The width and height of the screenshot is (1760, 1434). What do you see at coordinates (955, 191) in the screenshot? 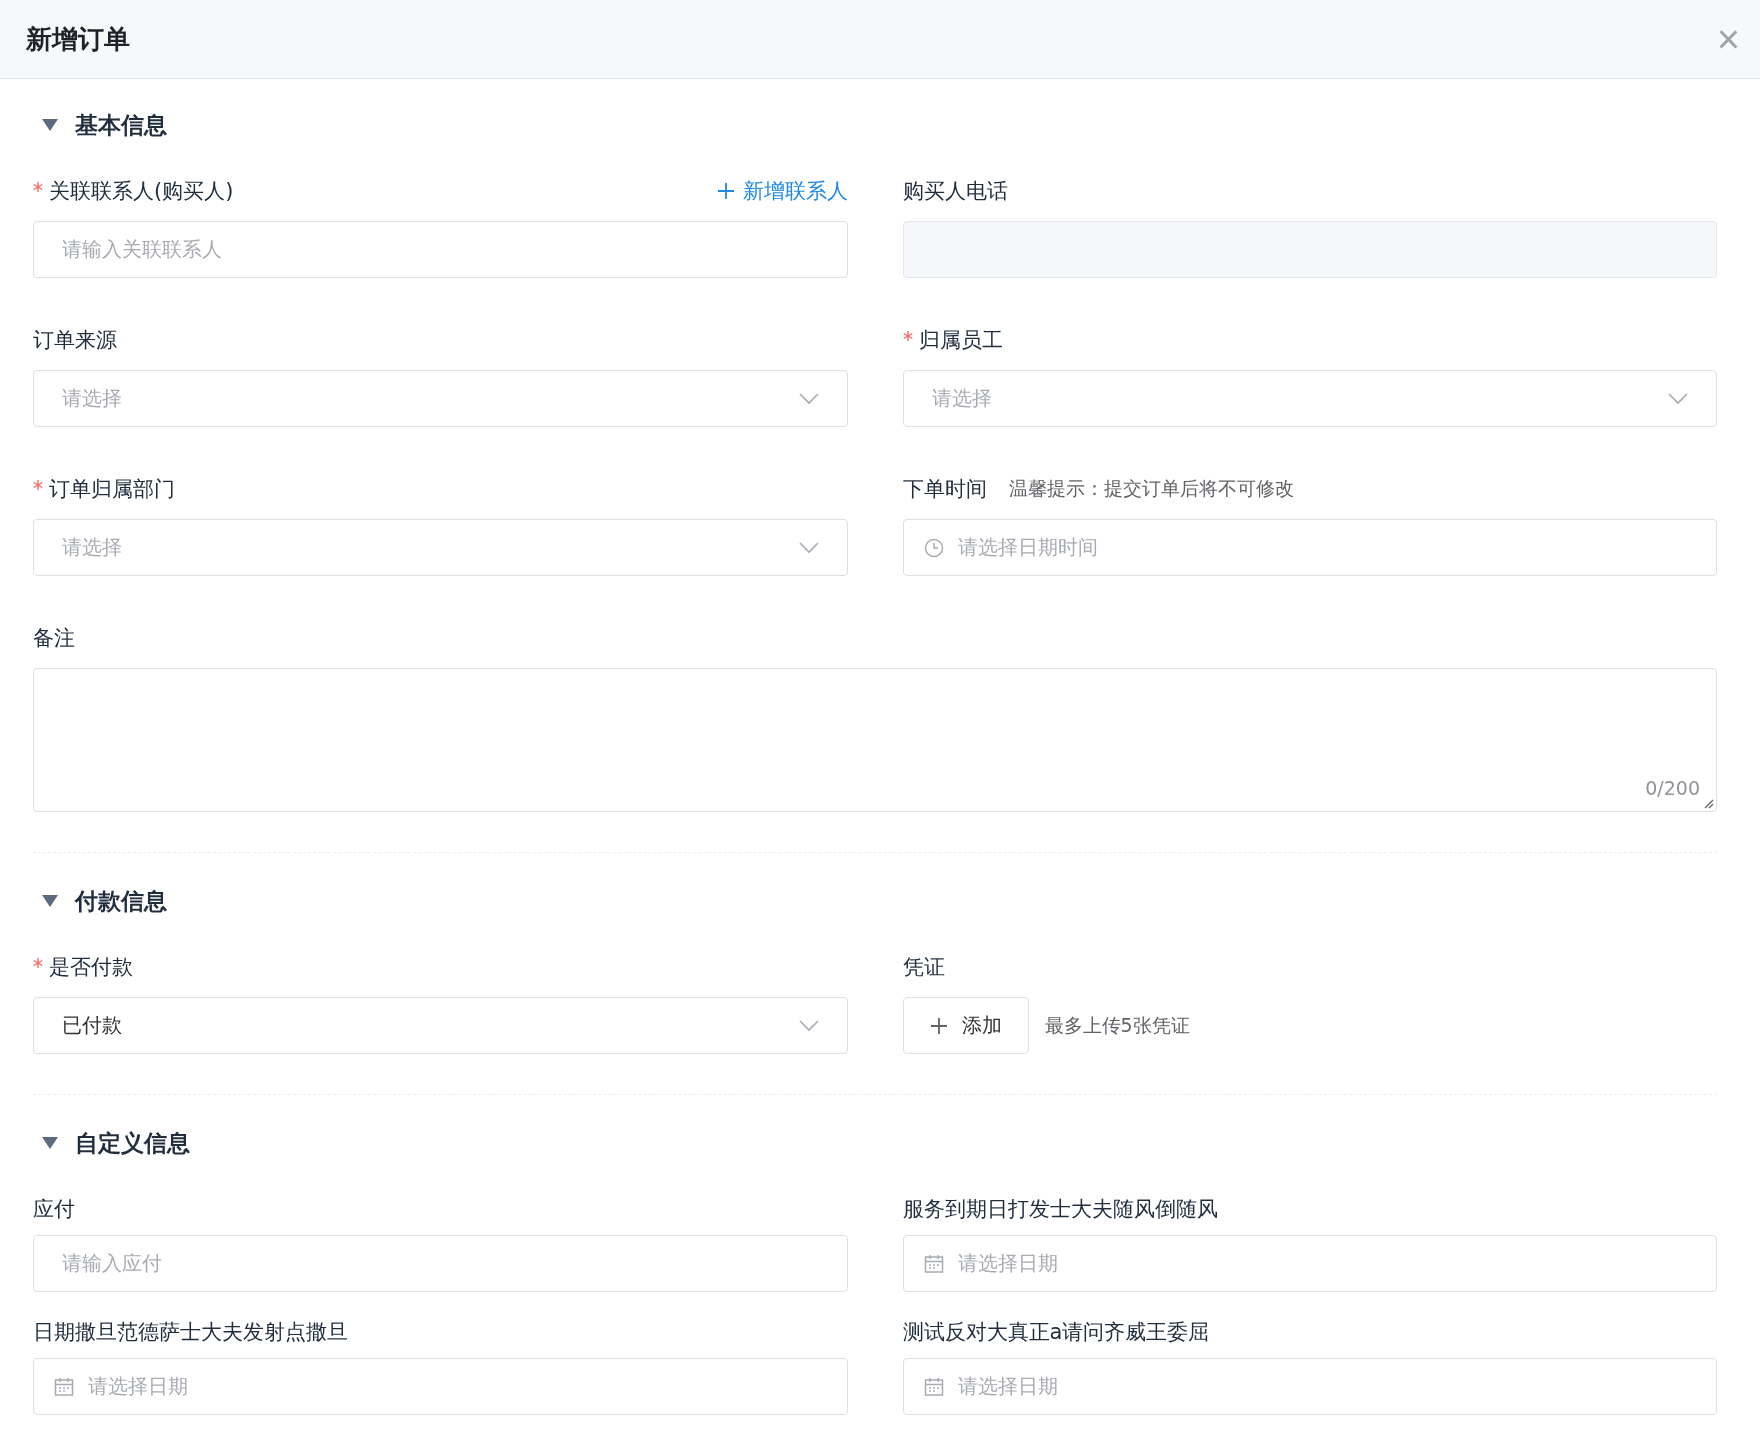
I see `field-label: 购买人电话` at bounding box center [955, 191].